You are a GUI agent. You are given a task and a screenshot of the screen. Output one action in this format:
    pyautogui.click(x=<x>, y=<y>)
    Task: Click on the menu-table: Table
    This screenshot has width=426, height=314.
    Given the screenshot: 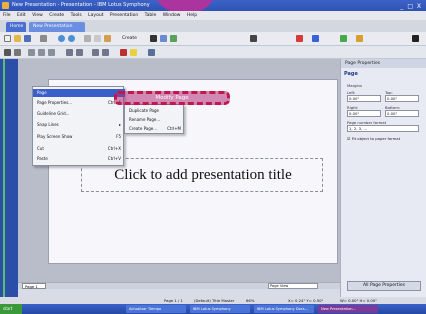 What is the action you would take?
    pyautogui.click(x=151, y=15)
    